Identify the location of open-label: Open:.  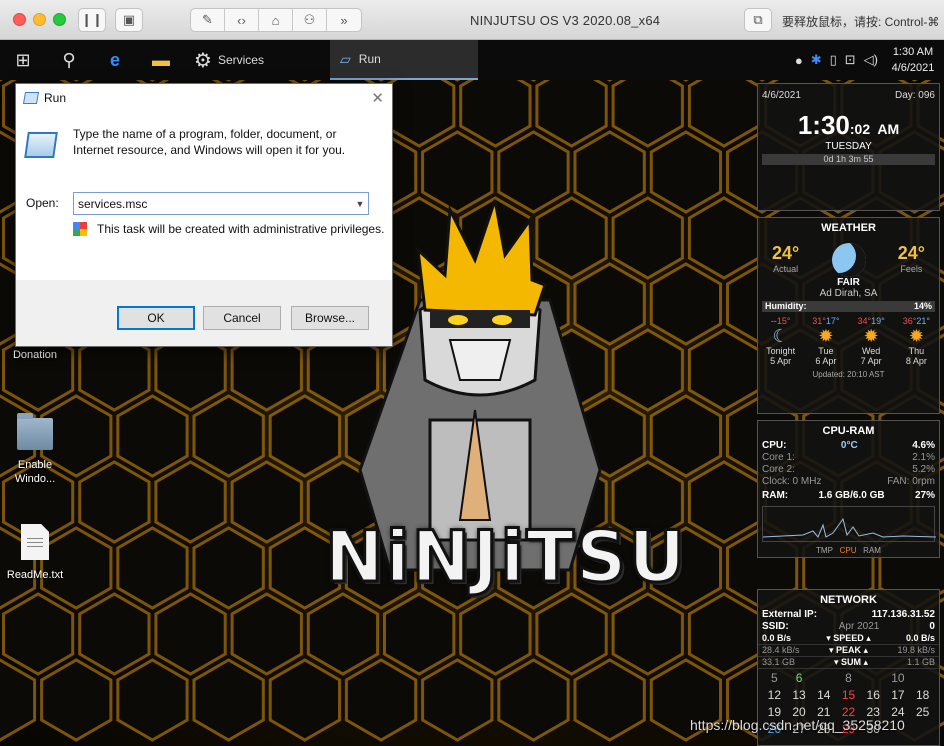
(42, 203).